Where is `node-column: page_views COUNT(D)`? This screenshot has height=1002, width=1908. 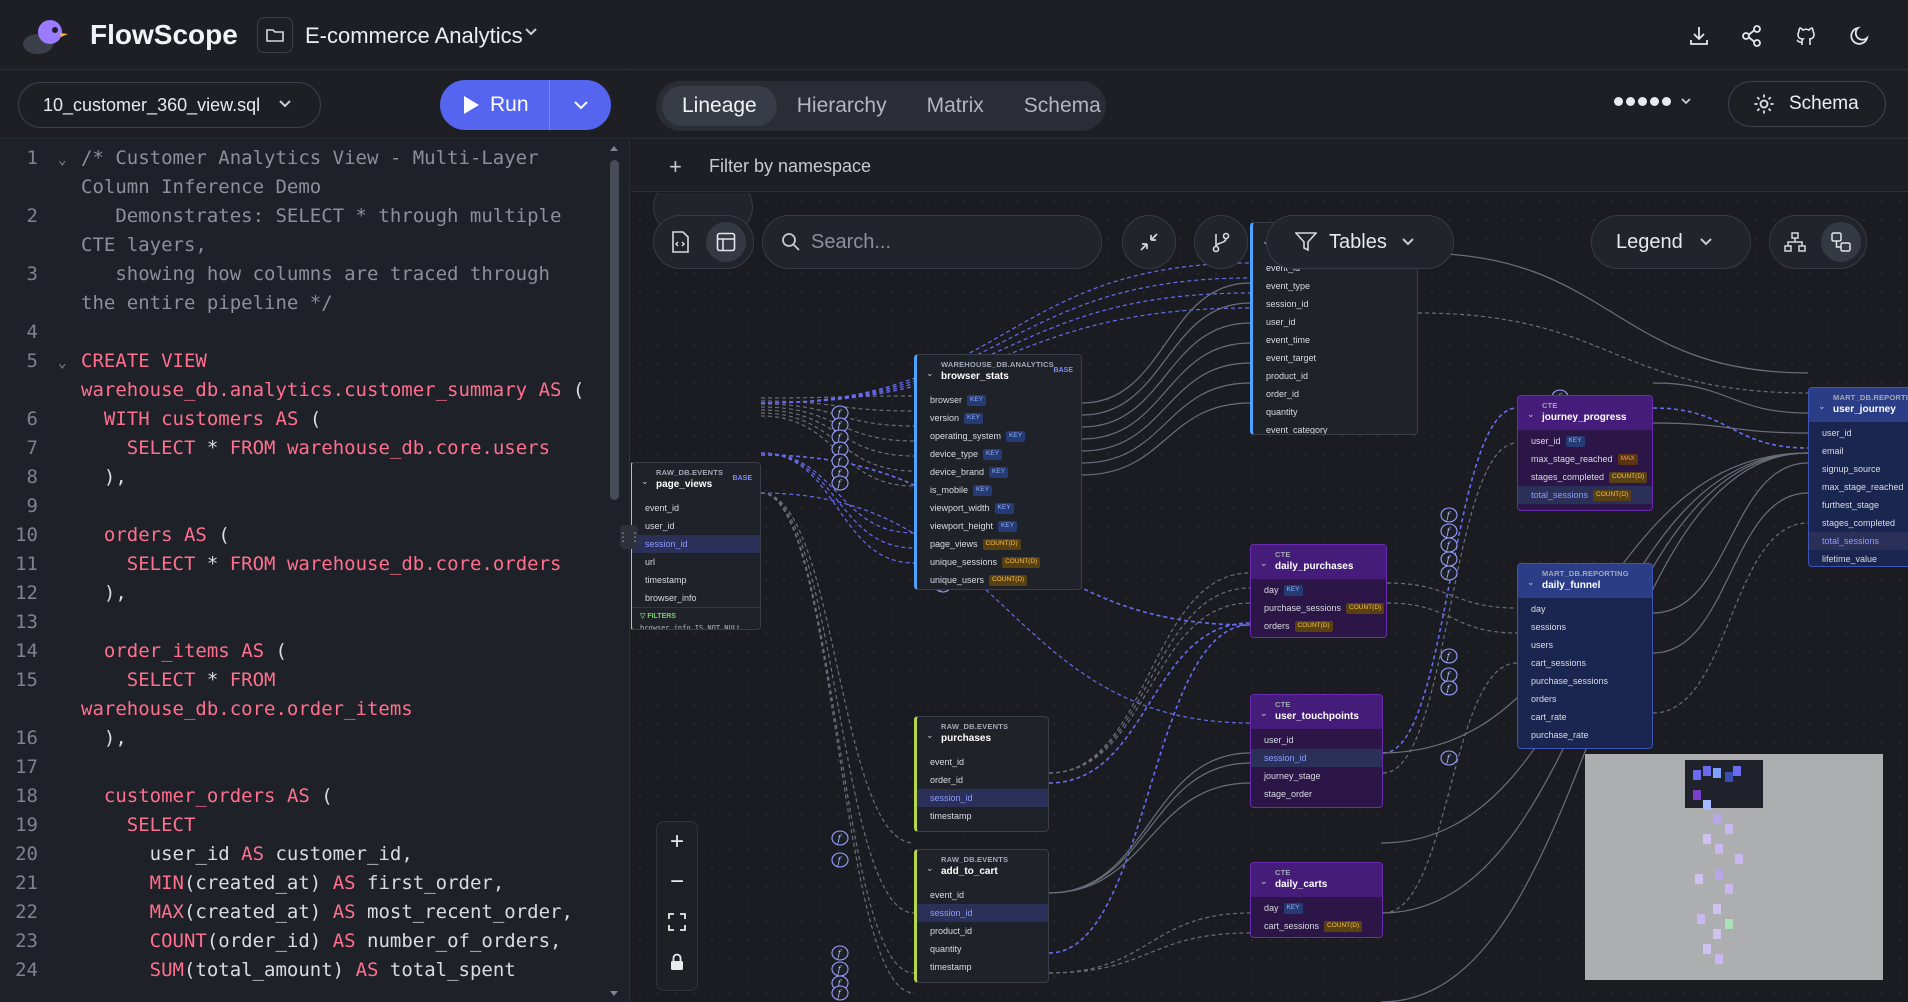
node-column: page_views COUNT(D) is located at coordinates (999, 544).